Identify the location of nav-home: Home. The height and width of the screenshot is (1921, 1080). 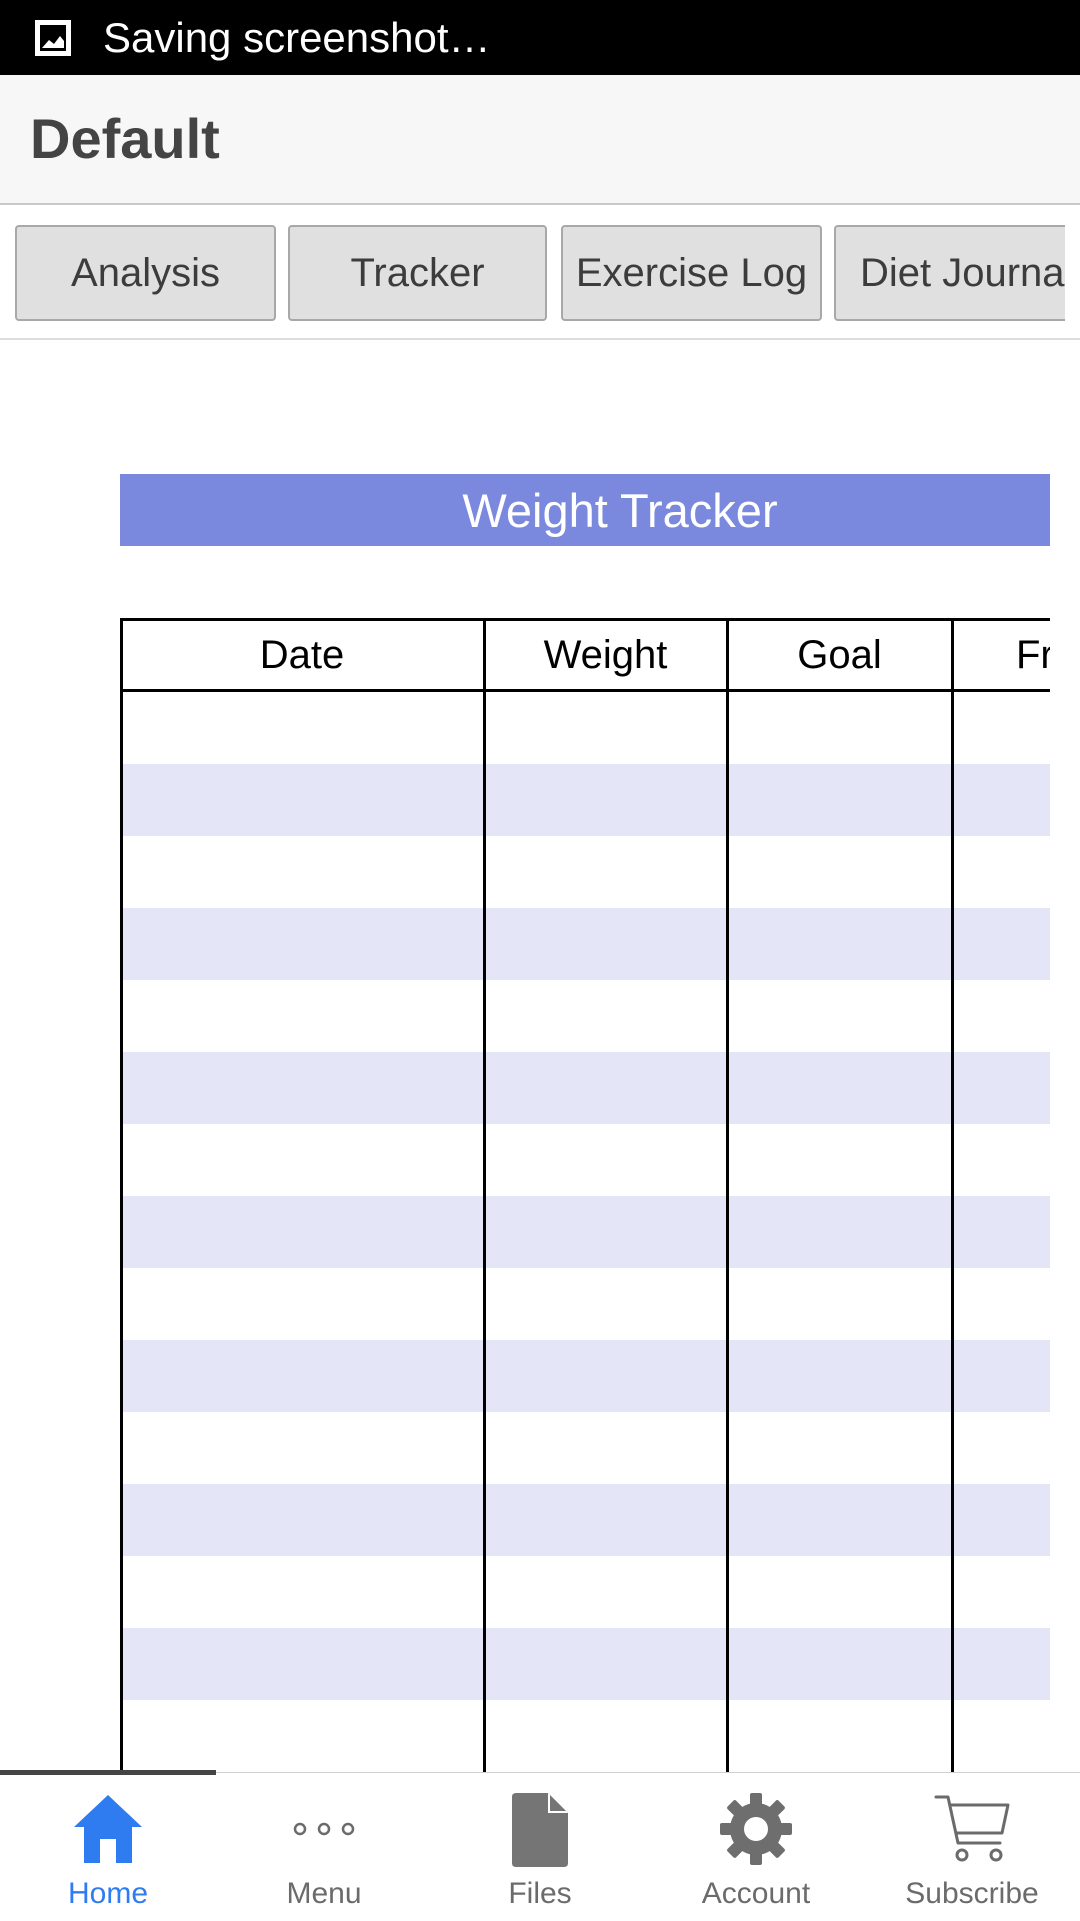
(108, 1847).